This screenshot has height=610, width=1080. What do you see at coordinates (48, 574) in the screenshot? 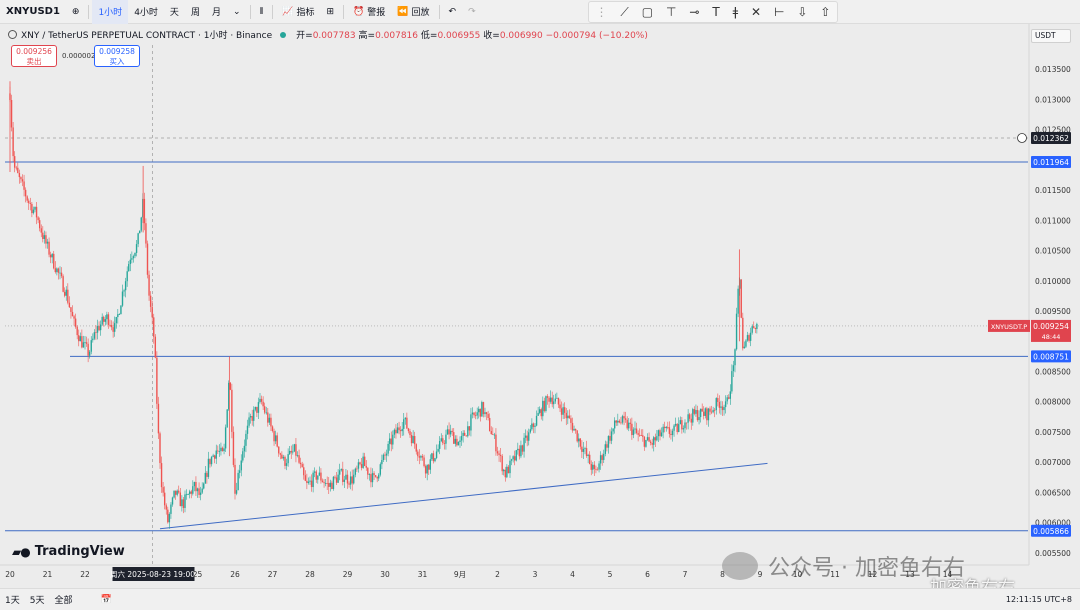
I see `x-tick-label: 21` at bounding box center [48, 574].